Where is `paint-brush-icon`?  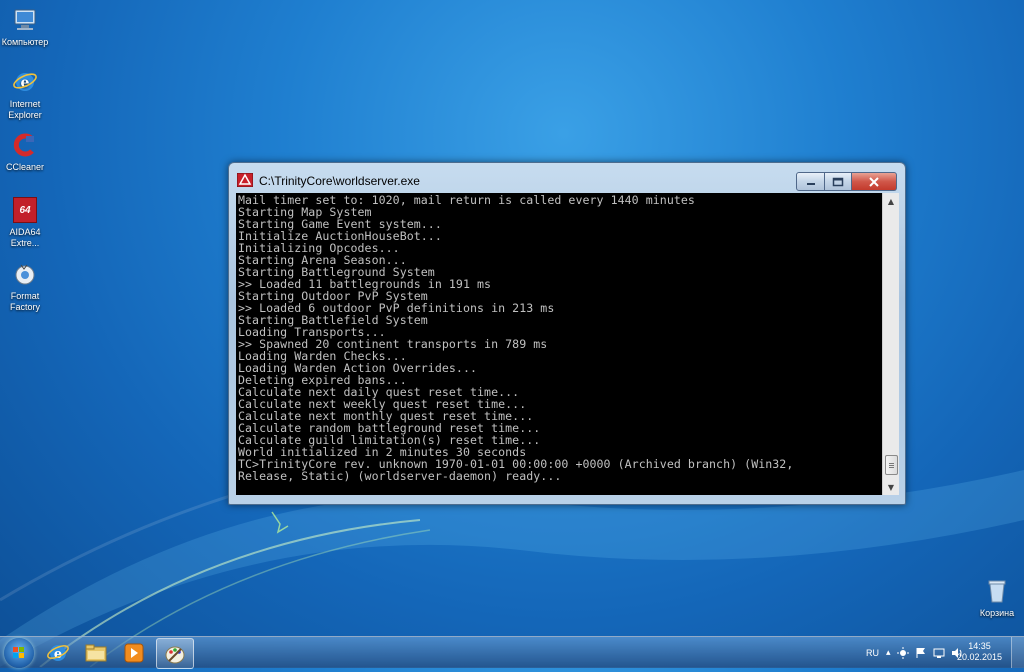 paint-brush-icon is located at coordinates (175, 654).